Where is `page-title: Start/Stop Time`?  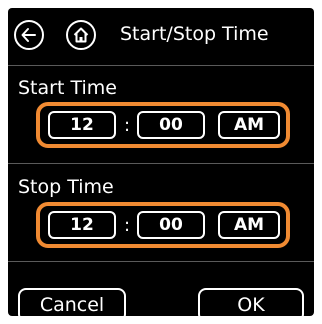 page-title: Start/Stop Time is located at coordinates (194, 34).